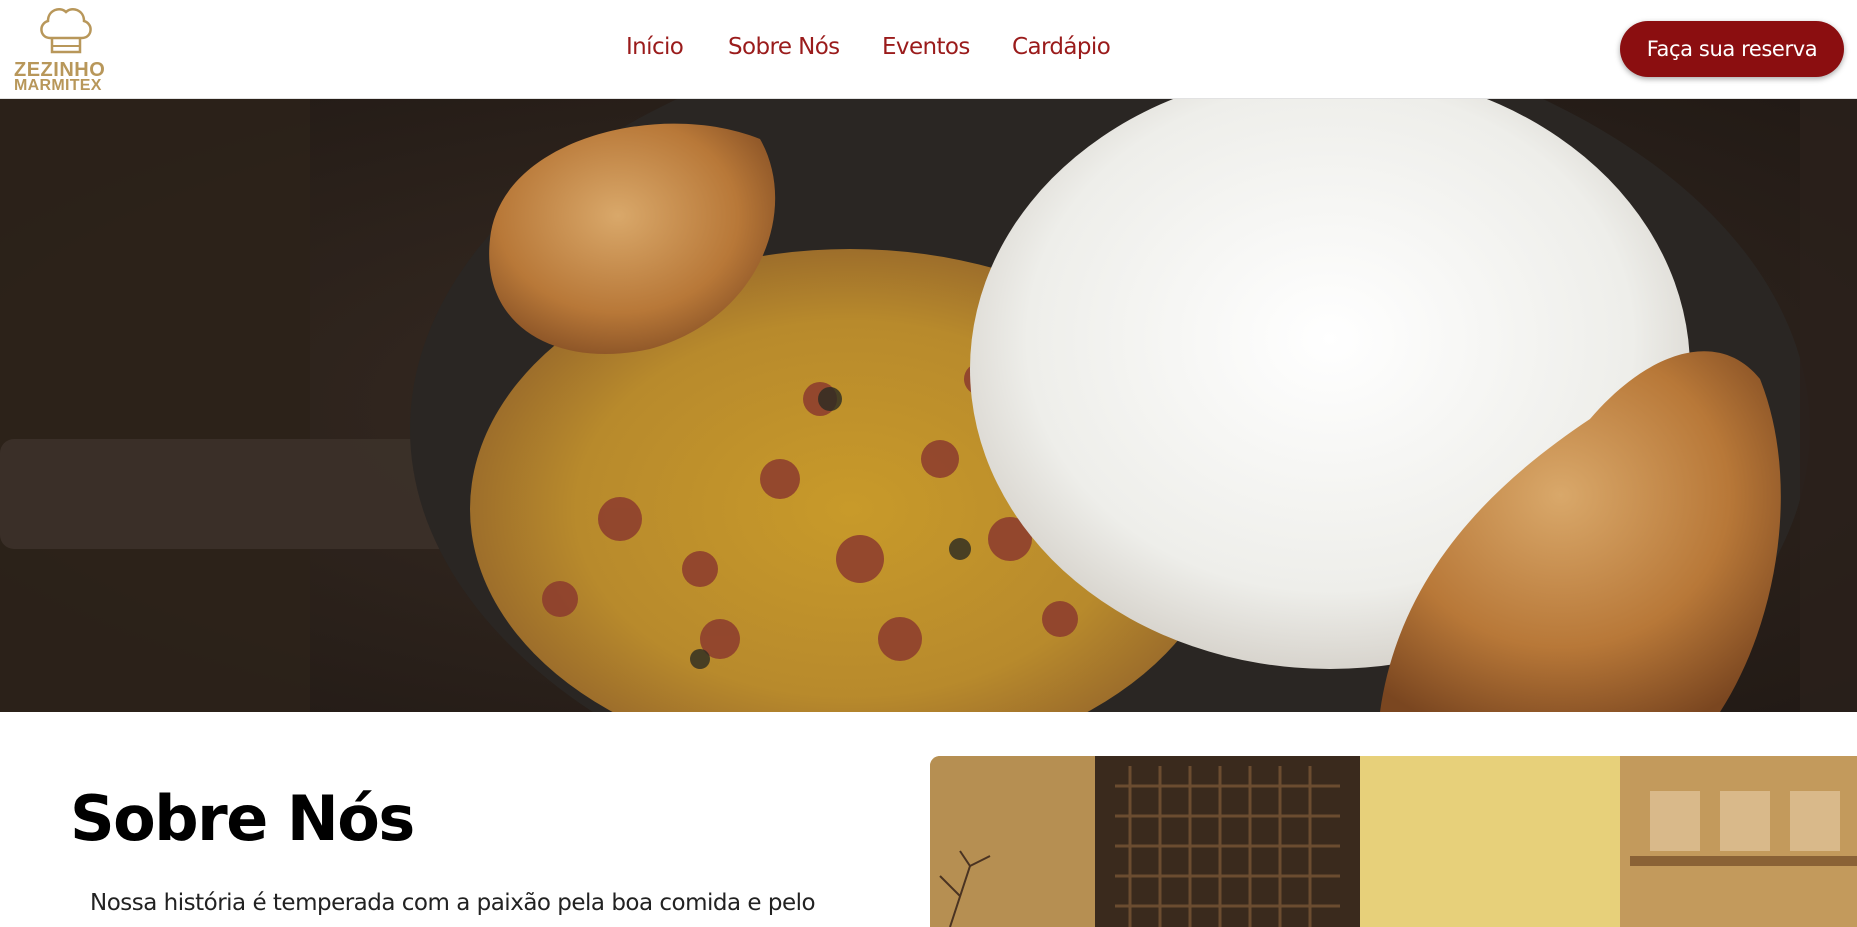  What do you see at coordinates (1732, 49) in the screenshot?
I see `reserve-button: Faça sua reserva` at bounding box center [1732, 49].